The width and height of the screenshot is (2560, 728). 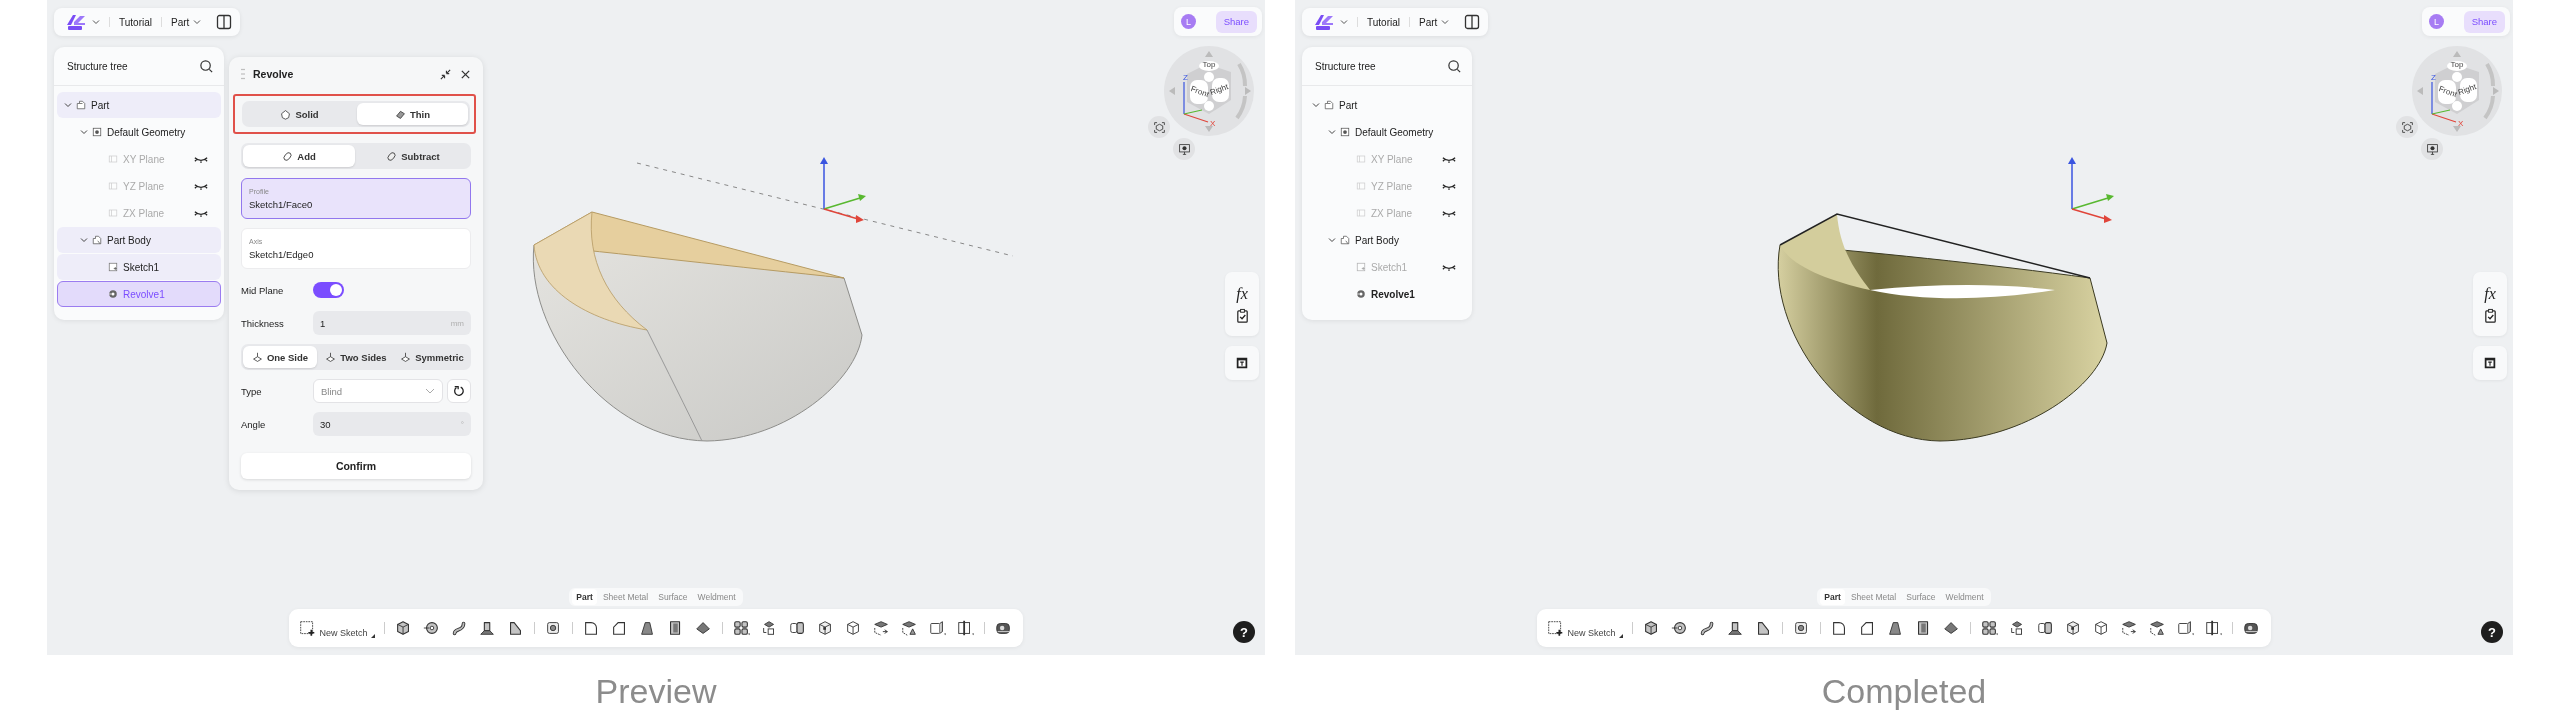 What do you see at coordinates (432, 357) in the screenshot?
I see `segment-tab: Symmetric` at bounding box center [432, 357].